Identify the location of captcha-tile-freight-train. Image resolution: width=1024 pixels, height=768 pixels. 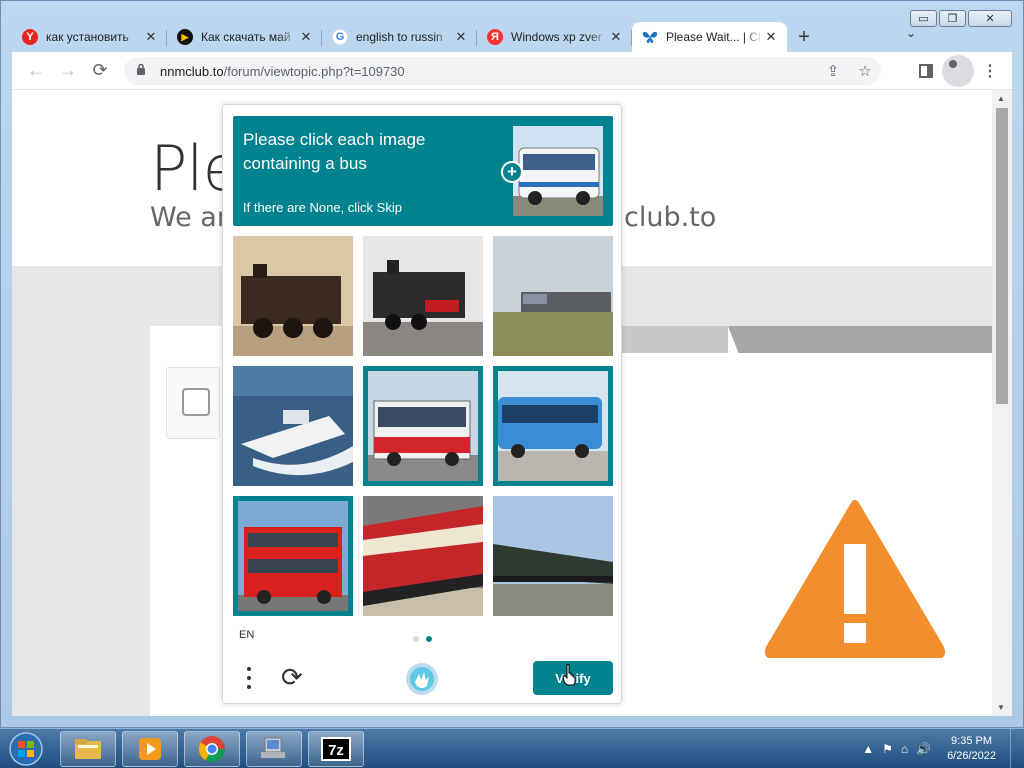
(553, 556).